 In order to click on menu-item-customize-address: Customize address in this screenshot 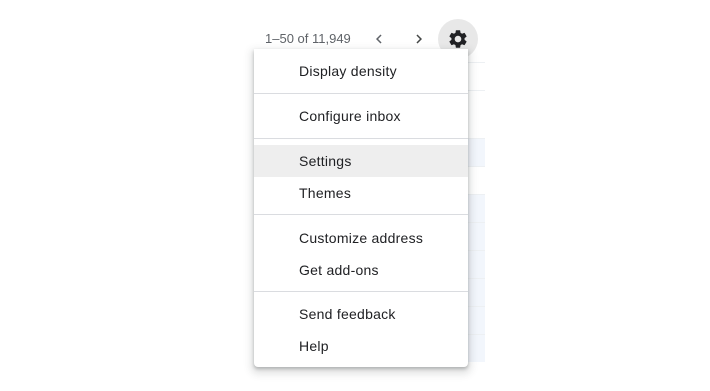, I will do `click(361, 238)`.